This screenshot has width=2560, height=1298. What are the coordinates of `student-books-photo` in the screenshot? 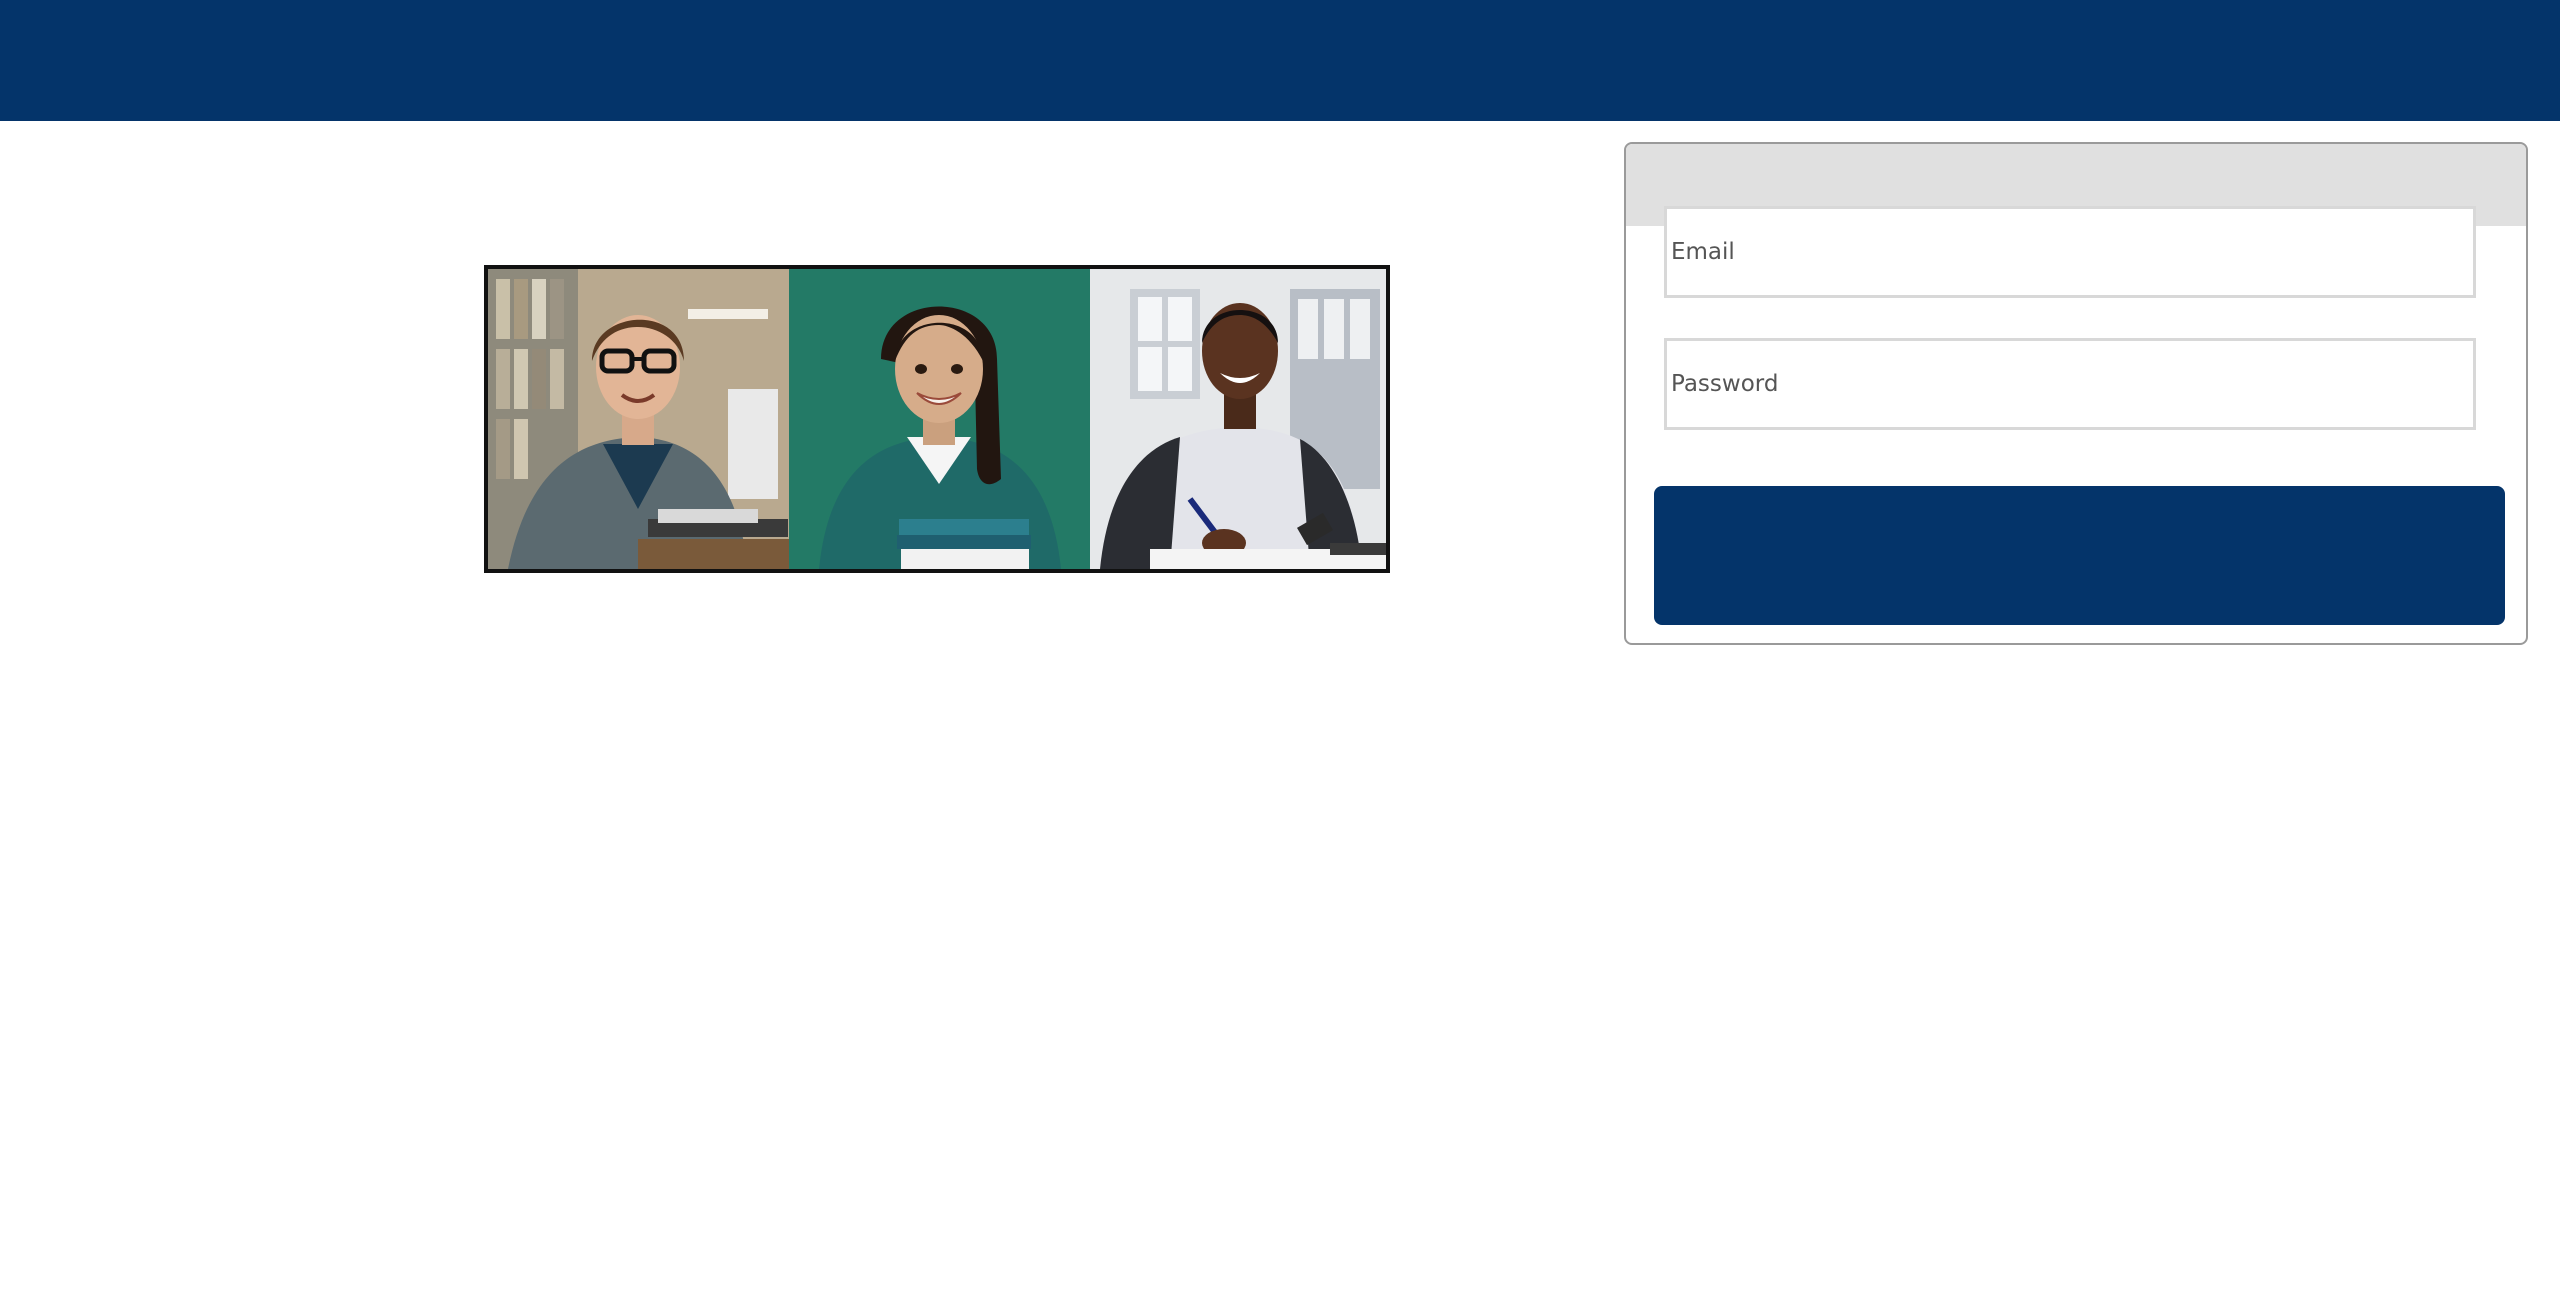 It's located at (939, 419).